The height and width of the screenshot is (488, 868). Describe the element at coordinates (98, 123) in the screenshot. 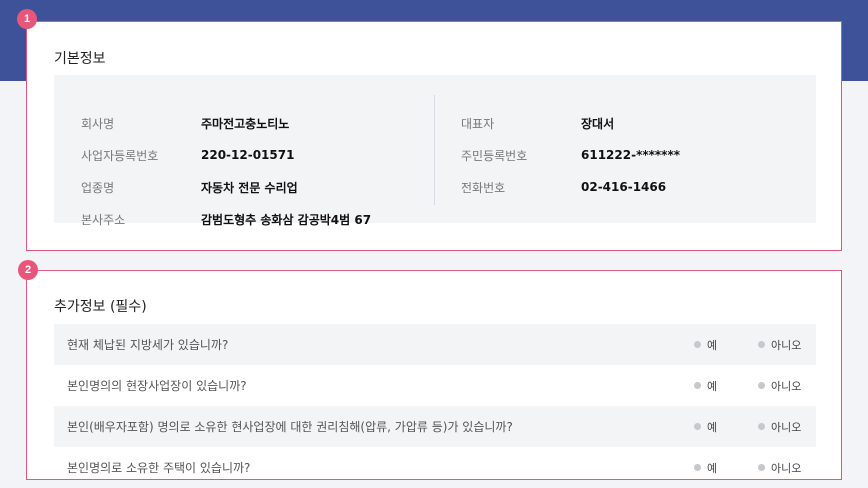

I see `company-name-label: 회사명` at that location.